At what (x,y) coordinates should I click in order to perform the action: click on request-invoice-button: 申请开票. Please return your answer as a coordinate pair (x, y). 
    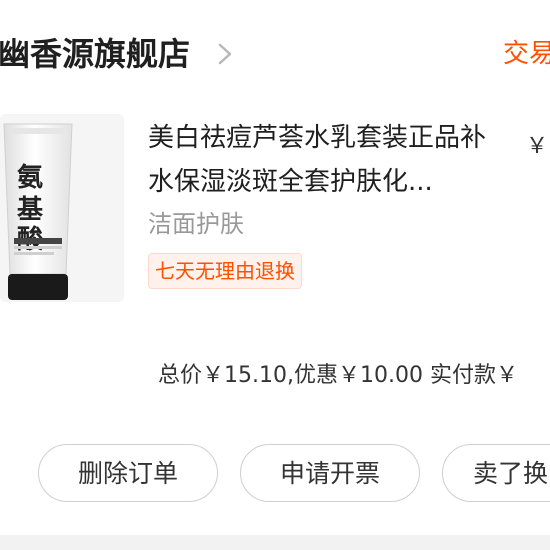
    Looking at the image, I should click on (330, 473).